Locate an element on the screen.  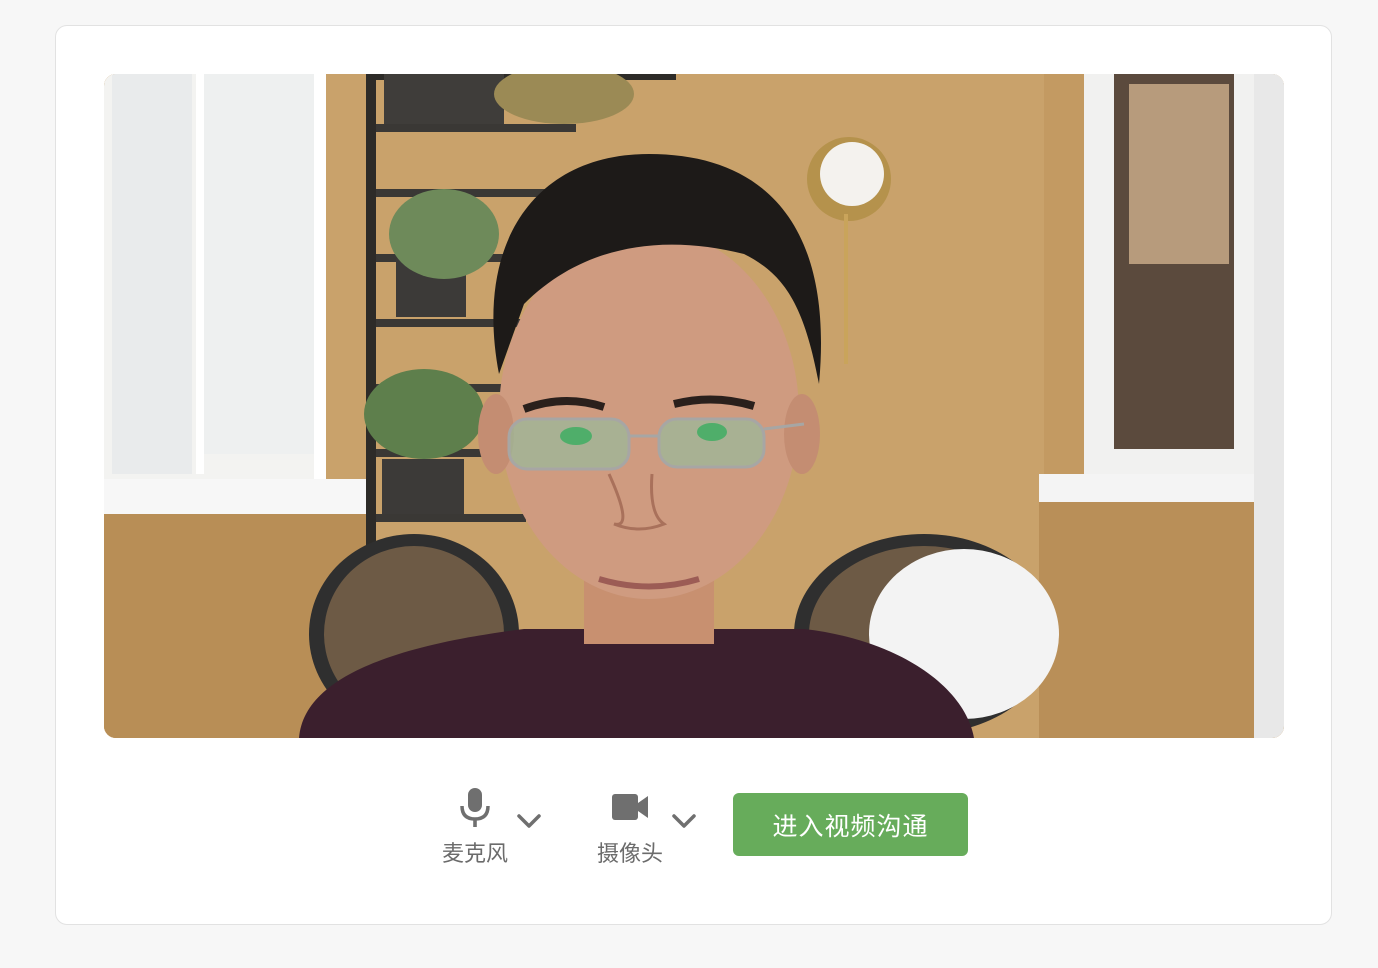
join-video-call-button: 进入视频沟通 is located at coordinates (850, 824).